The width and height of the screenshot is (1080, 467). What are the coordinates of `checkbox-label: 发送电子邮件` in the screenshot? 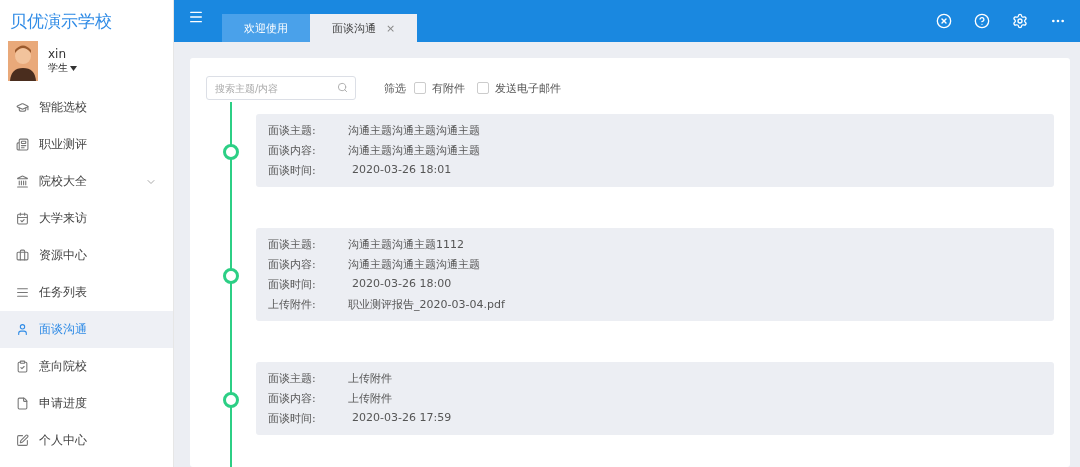 It's located at (528, 88).